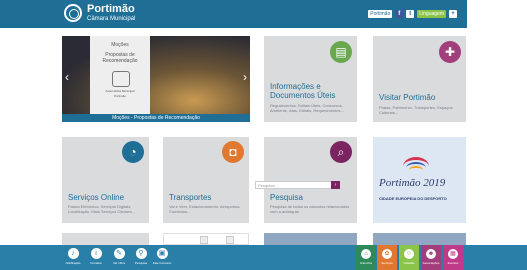 Image resolution: width=527 pixels, height=270 pixels. What do you see at coordinates (73, 13) in the screenshot?
I see `logo-mark-icon` at bounding box center [73, 13].